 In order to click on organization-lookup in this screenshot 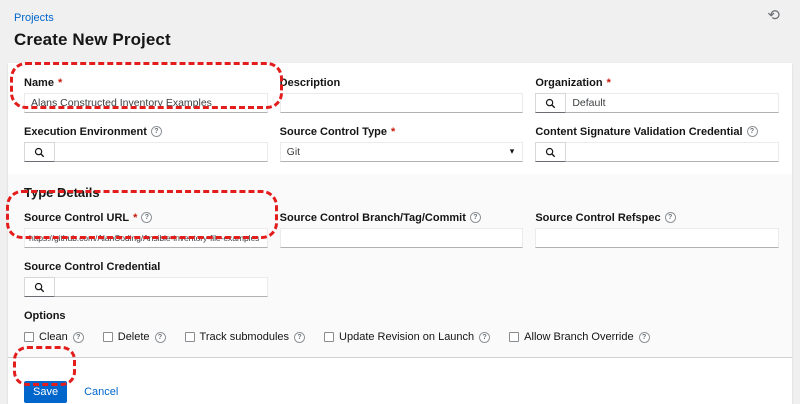, I will do `click(657, 103)`.